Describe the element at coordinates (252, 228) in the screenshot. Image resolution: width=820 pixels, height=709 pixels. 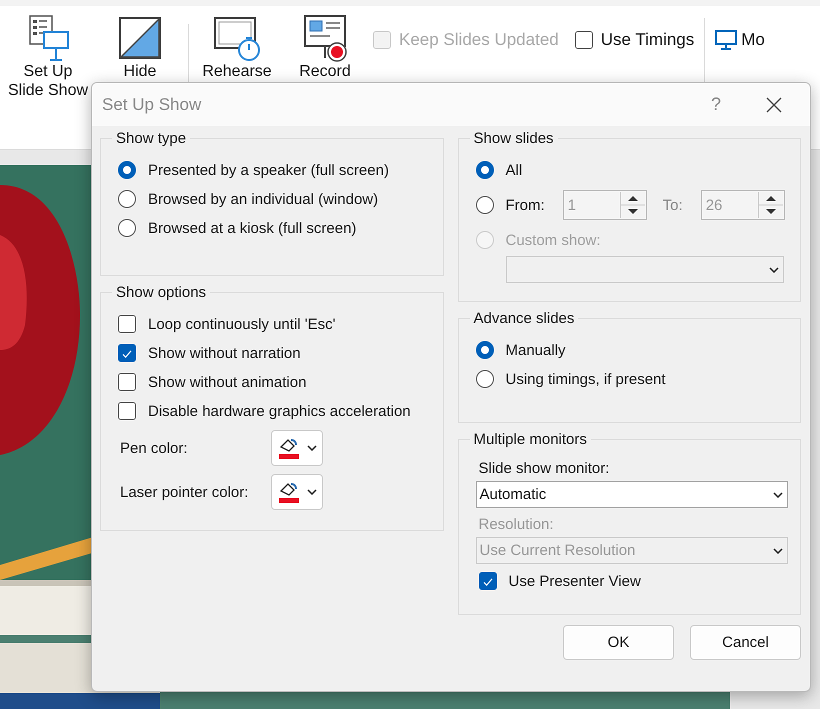
I see `radio-label: Browsed at a kiosk (full screen)` at that location.